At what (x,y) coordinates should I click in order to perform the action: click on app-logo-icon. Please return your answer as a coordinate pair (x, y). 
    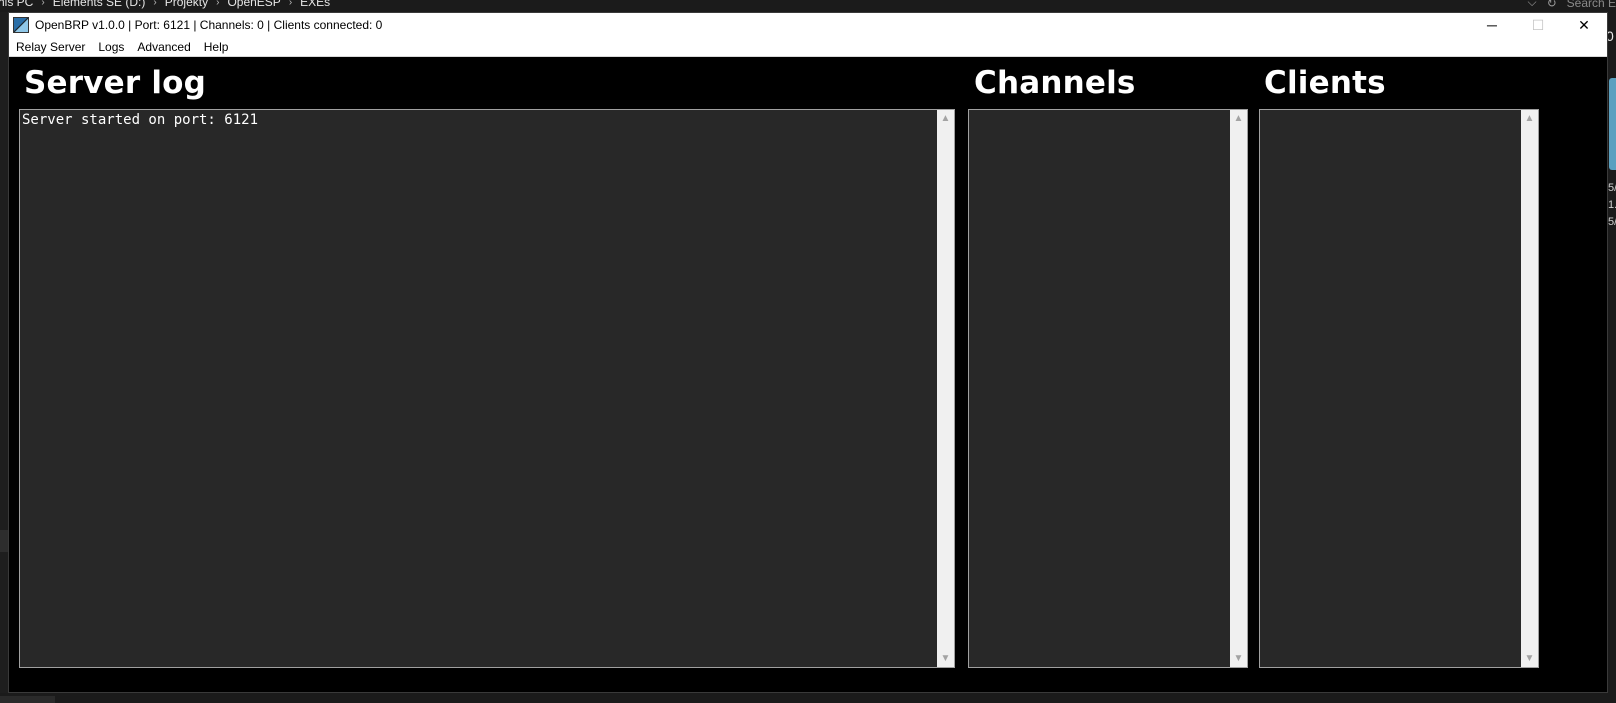
    Looking at the image, I should click on (21, 25).